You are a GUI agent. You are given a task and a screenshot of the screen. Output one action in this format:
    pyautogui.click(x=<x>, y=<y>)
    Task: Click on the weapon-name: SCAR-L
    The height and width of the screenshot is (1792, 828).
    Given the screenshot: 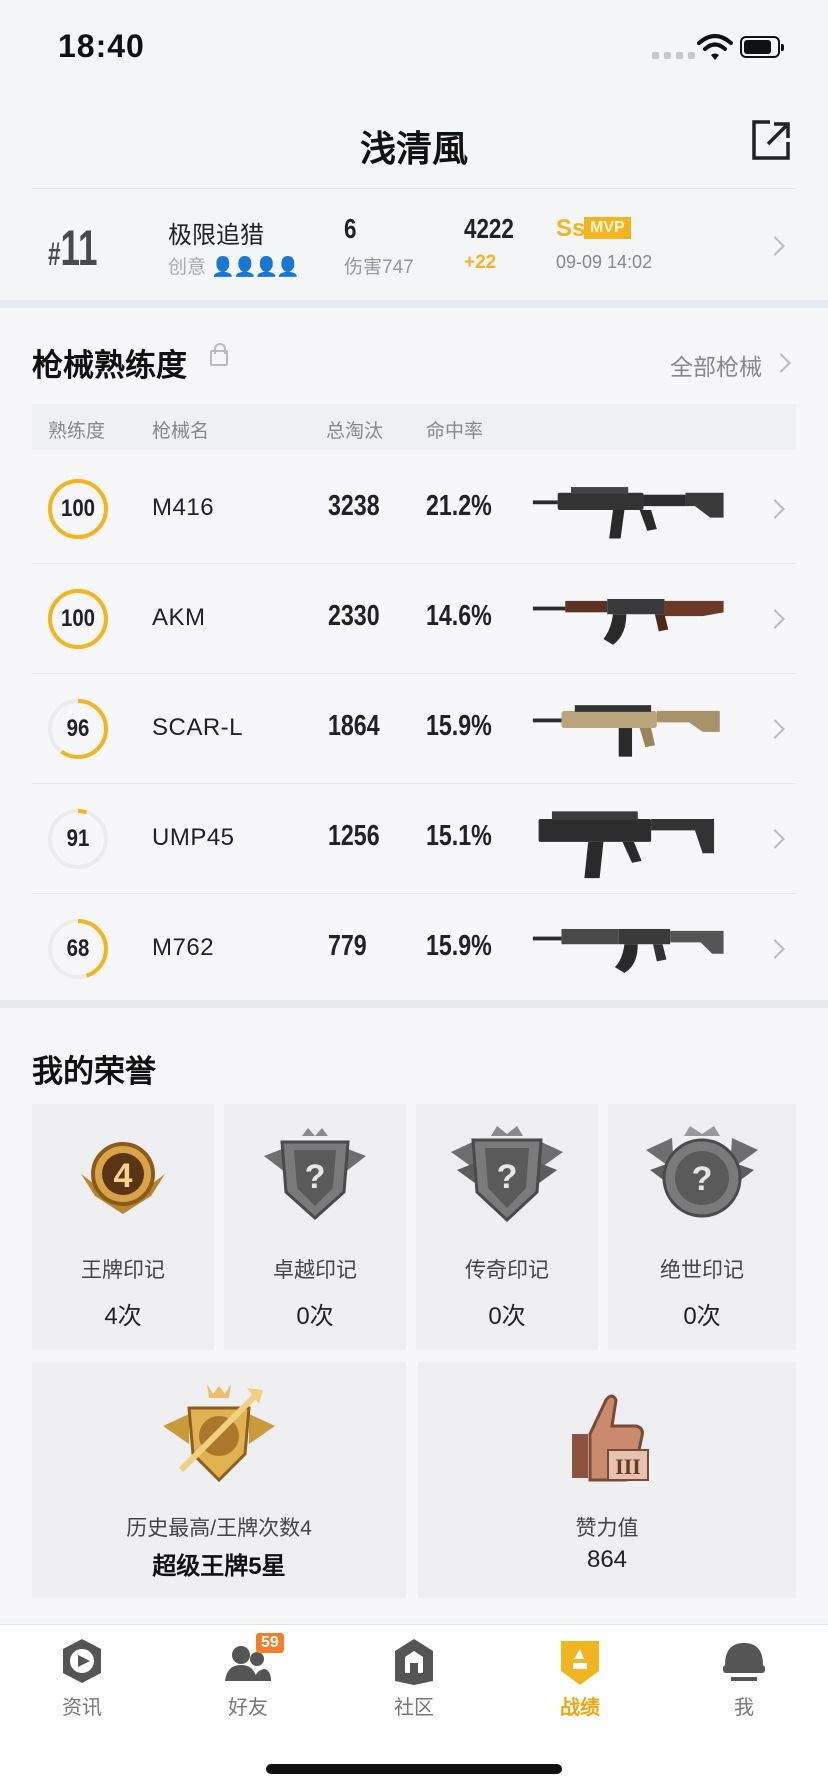 What is the action you would take?
    pyautogui.click(x=198, y=727)
    